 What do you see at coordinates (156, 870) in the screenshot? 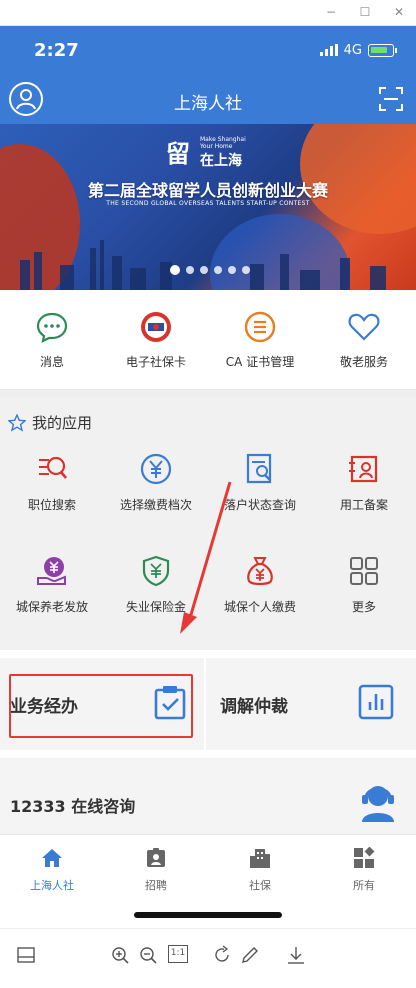
I see `tab-recruit: 招聘` at bounding box center [156, 870].